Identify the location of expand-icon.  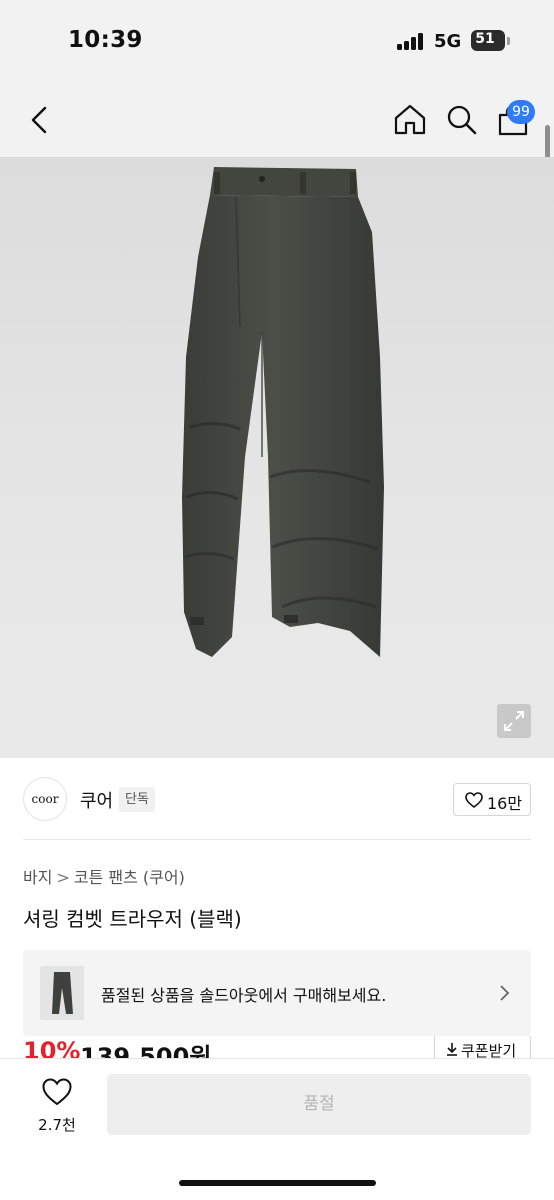
(514, 721).